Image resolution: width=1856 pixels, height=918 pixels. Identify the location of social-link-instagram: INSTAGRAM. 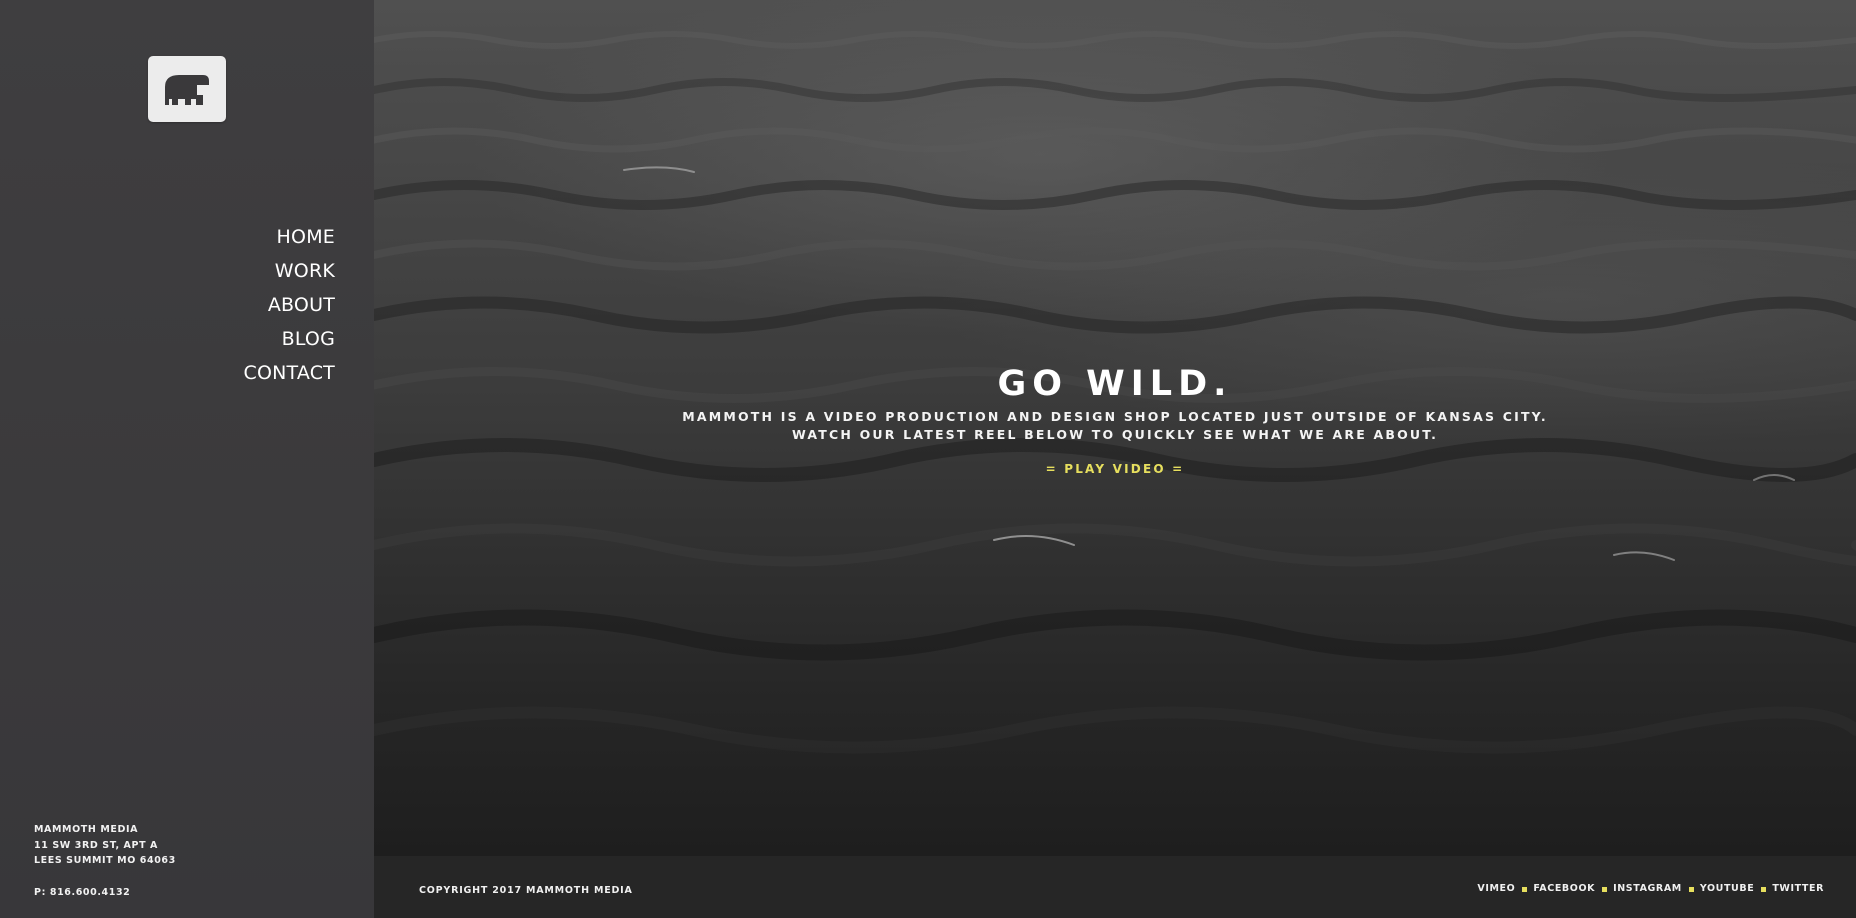
(1647, 888).